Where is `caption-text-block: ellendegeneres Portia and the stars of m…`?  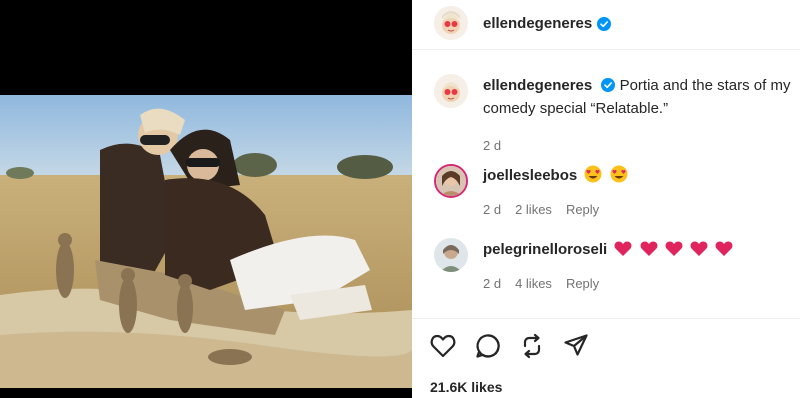
caption-text-block: ellendegeneres Portia and the stars of m… is located at coordinates (638, 97).